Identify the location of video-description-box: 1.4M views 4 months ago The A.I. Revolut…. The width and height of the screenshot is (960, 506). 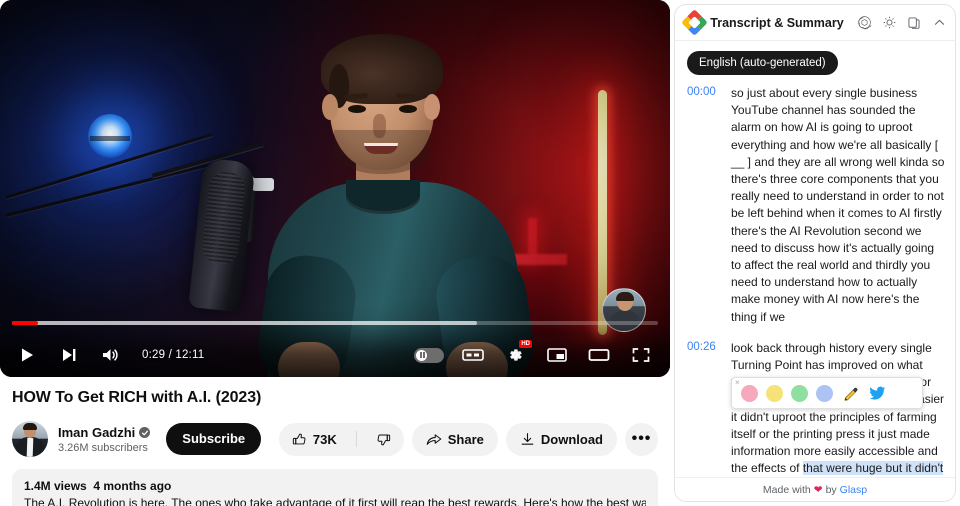
(335, 487).